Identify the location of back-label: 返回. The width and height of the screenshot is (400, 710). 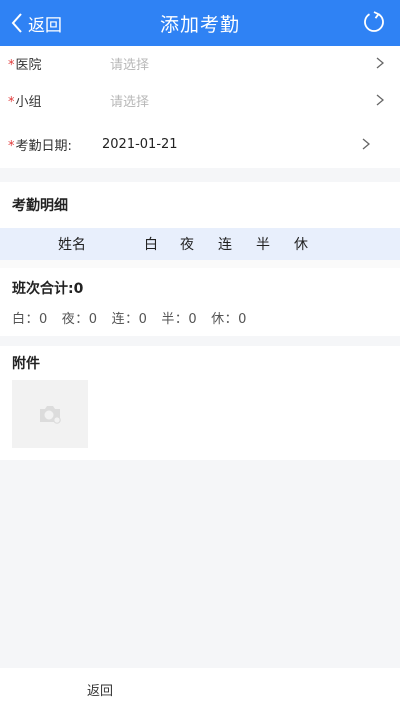
(45, 25).